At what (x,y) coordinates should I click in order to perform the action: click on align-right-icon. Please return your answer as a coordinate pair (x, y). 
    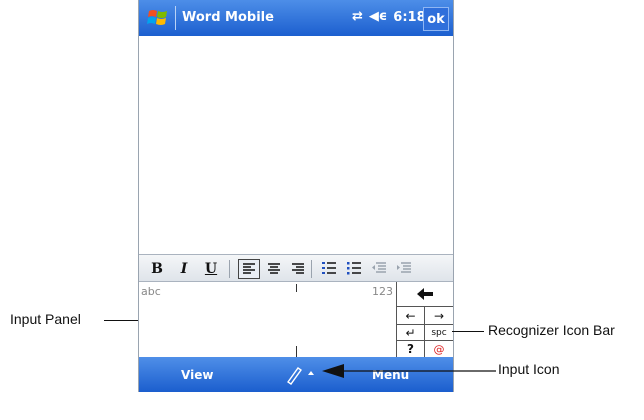
    Looking at the image, I should click on (298, 268).